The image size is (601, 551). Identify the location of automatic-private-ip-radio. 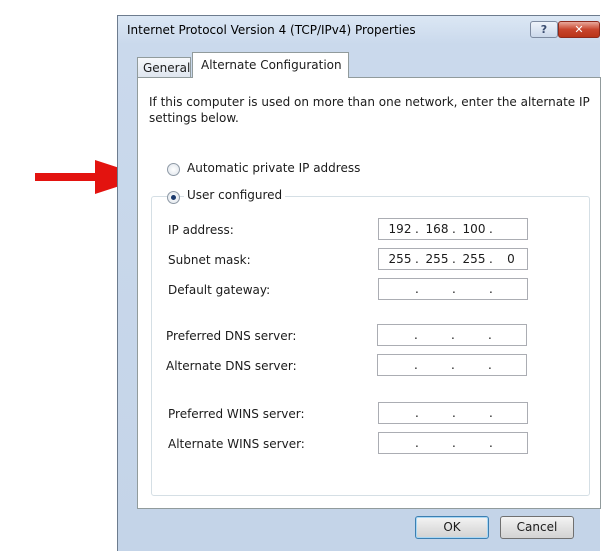
(173, 169).